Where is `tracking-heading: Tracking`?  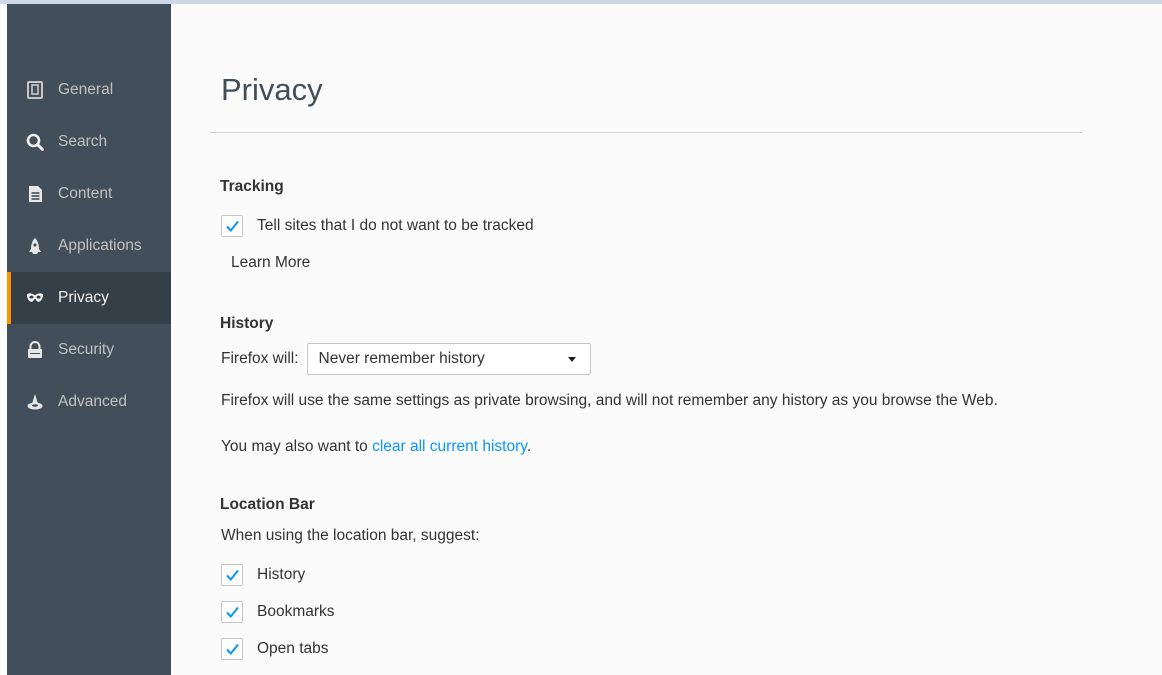 tracking-heading: Tracking is located at coordinates (252, 186).